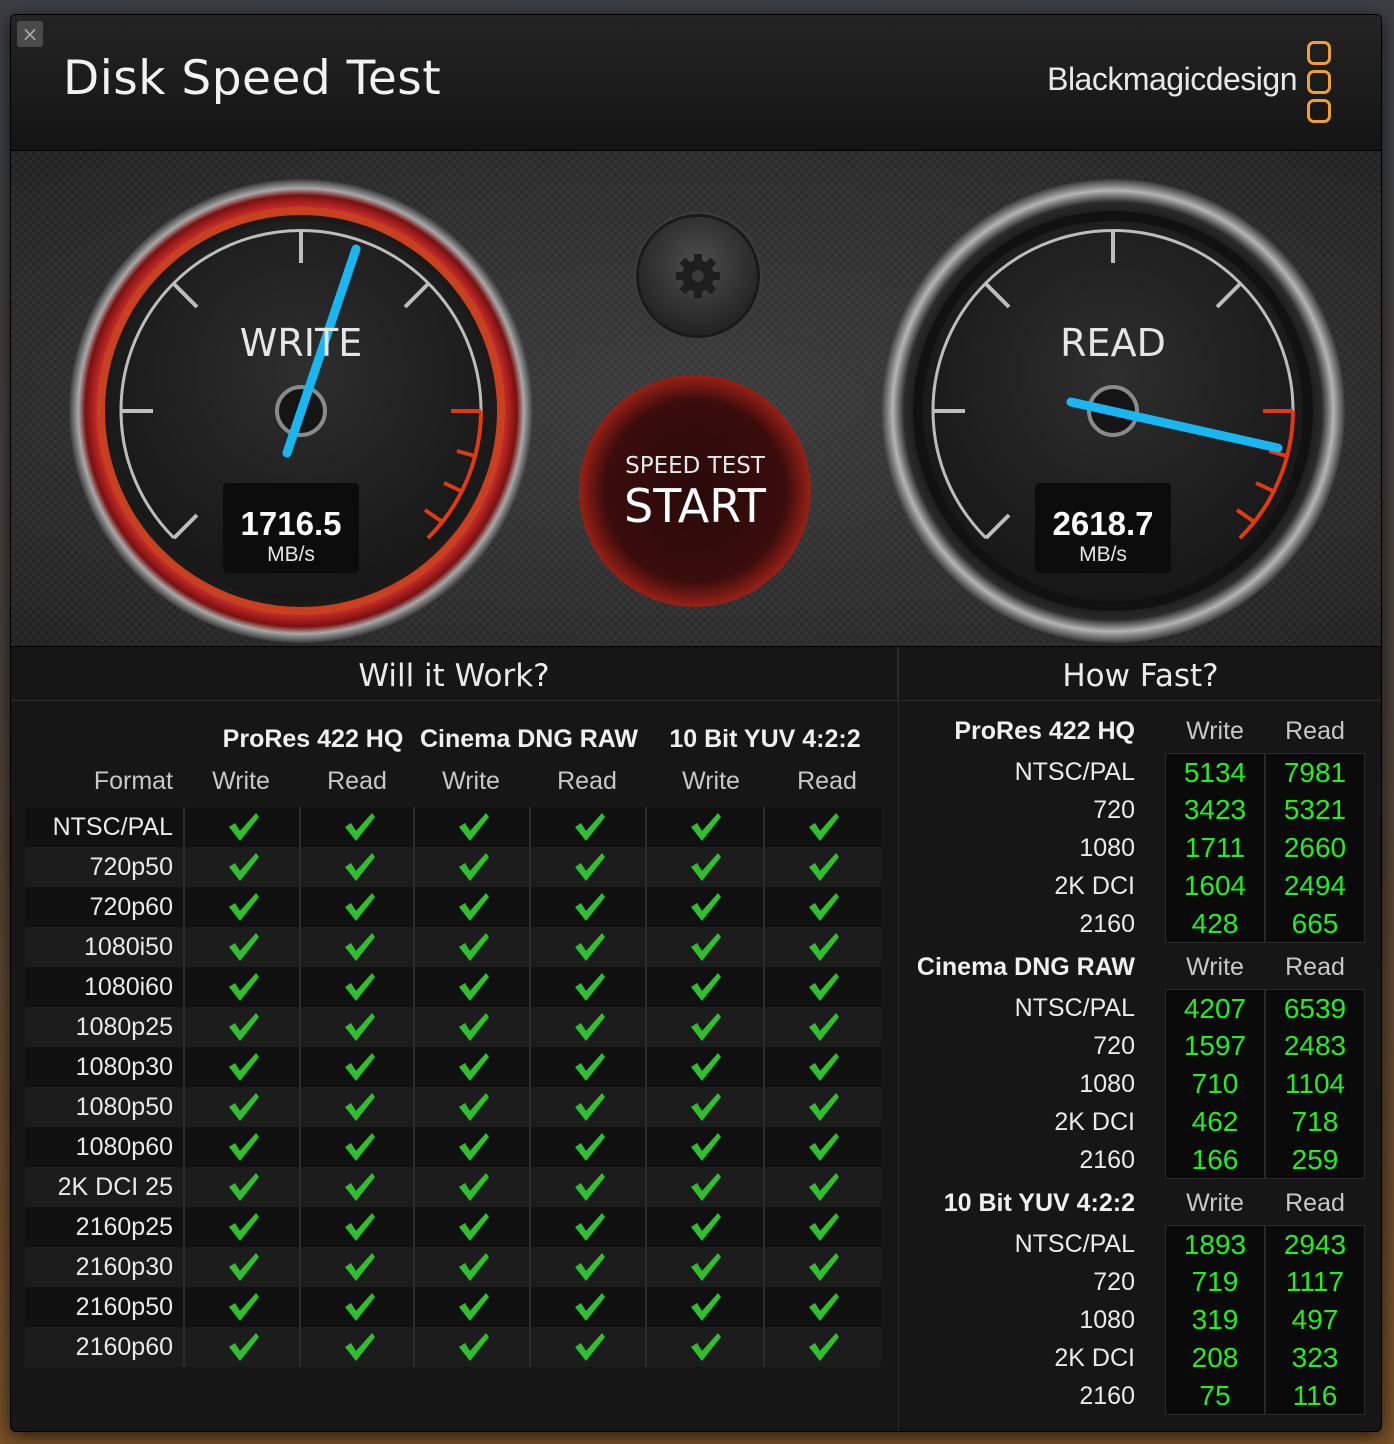 Image resolution: width=1394 pixels, height=1444 pixels. I want to click on group-header-cinema-dng: Cinema DNG RAW, so click(529, 739).